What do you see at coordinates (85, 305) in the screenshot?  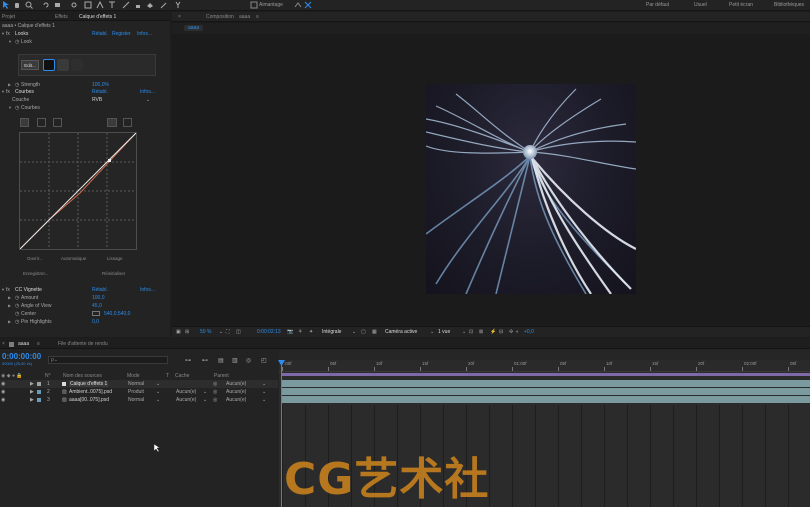 I see `angle-row: ▶ ◷ Angle of View 45,0` at bounding box center [85, 305].